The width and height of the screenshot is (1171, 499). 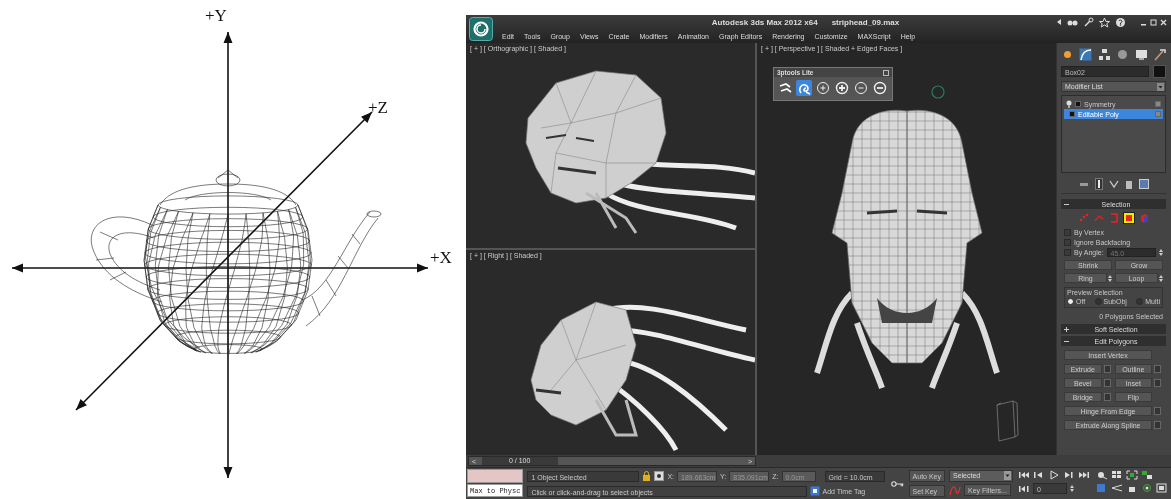 What do you see at coordinates (441, 257) in the screenshot?
I see `axis-label: +X` at bounding box center [441, 257].